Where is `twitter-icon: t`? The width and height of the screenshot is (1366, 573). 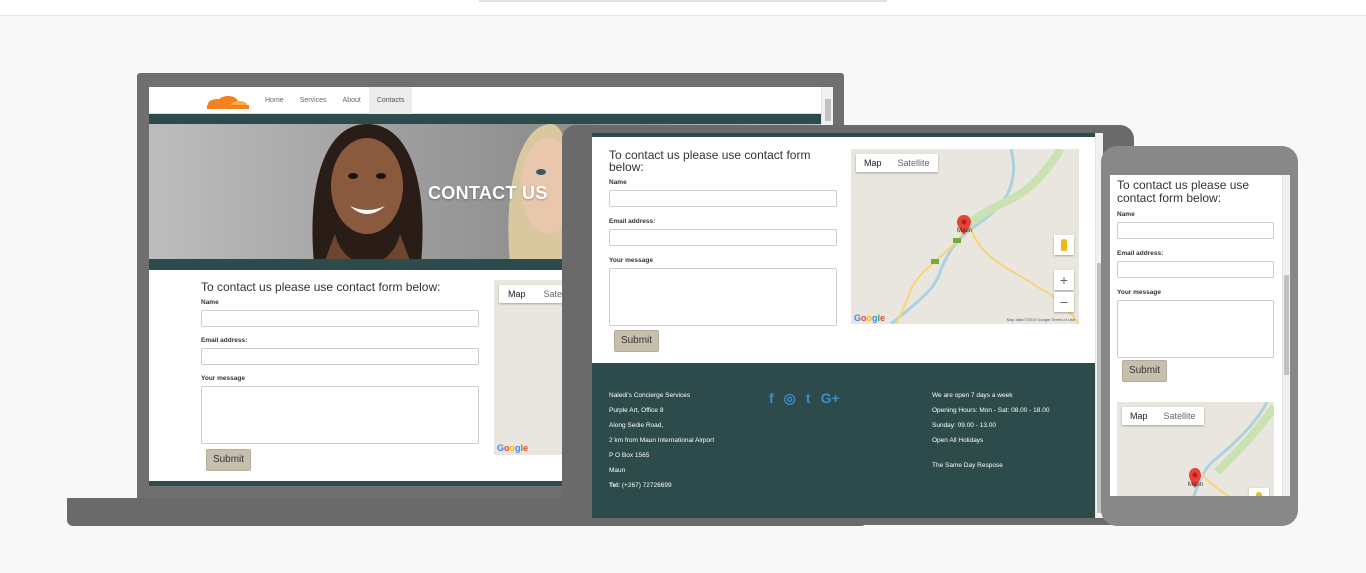 twitter-icon: t is located at coordinates (808, 398).